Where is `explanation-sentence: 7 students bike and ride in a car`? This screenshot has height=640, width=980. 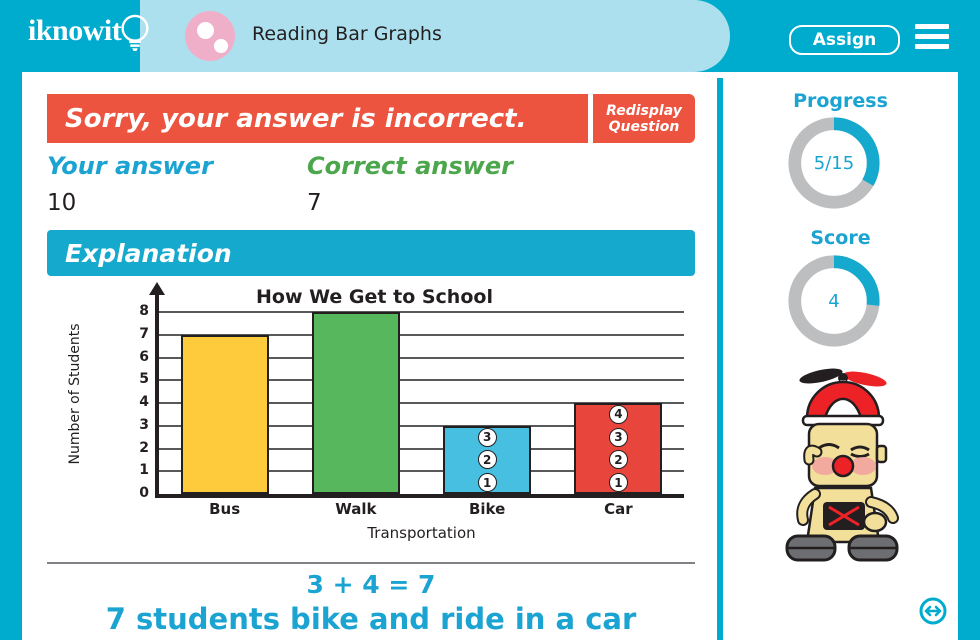 explanation-sentence: 7 students bike and ride in a car is located at coordinates (371, 619).